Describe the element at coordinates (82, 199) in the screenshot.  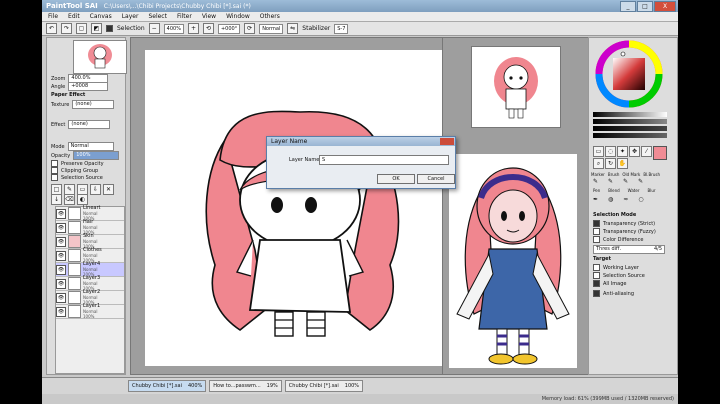
I see `apply-mask-icon: ◐` at that location.